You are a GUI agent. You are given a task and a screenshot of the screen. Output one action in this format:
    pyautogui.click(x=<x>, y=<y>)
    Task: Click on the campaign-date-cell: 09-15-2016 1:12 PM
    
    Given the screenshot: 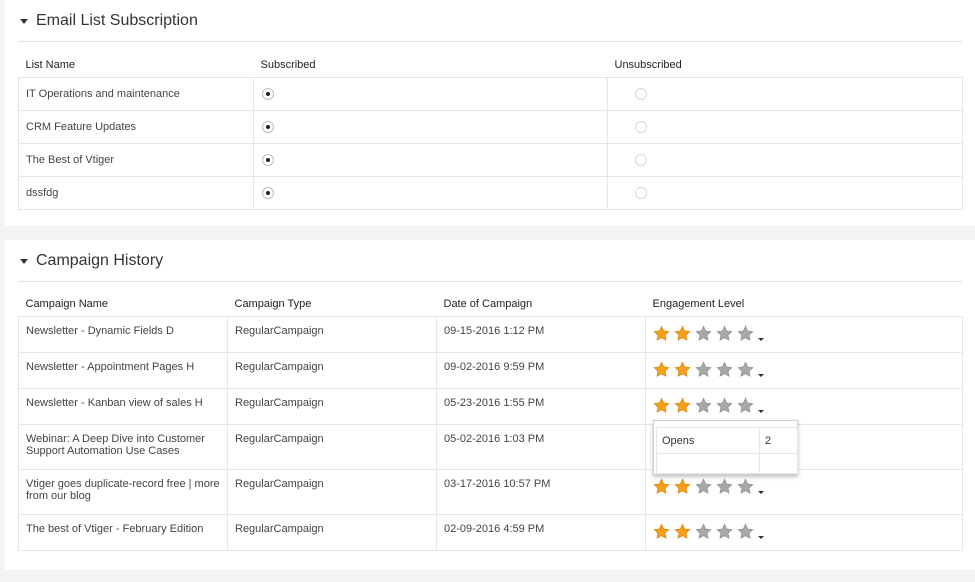 What is the action you would take?
    pyautogui.click(x=541, y=334)
    